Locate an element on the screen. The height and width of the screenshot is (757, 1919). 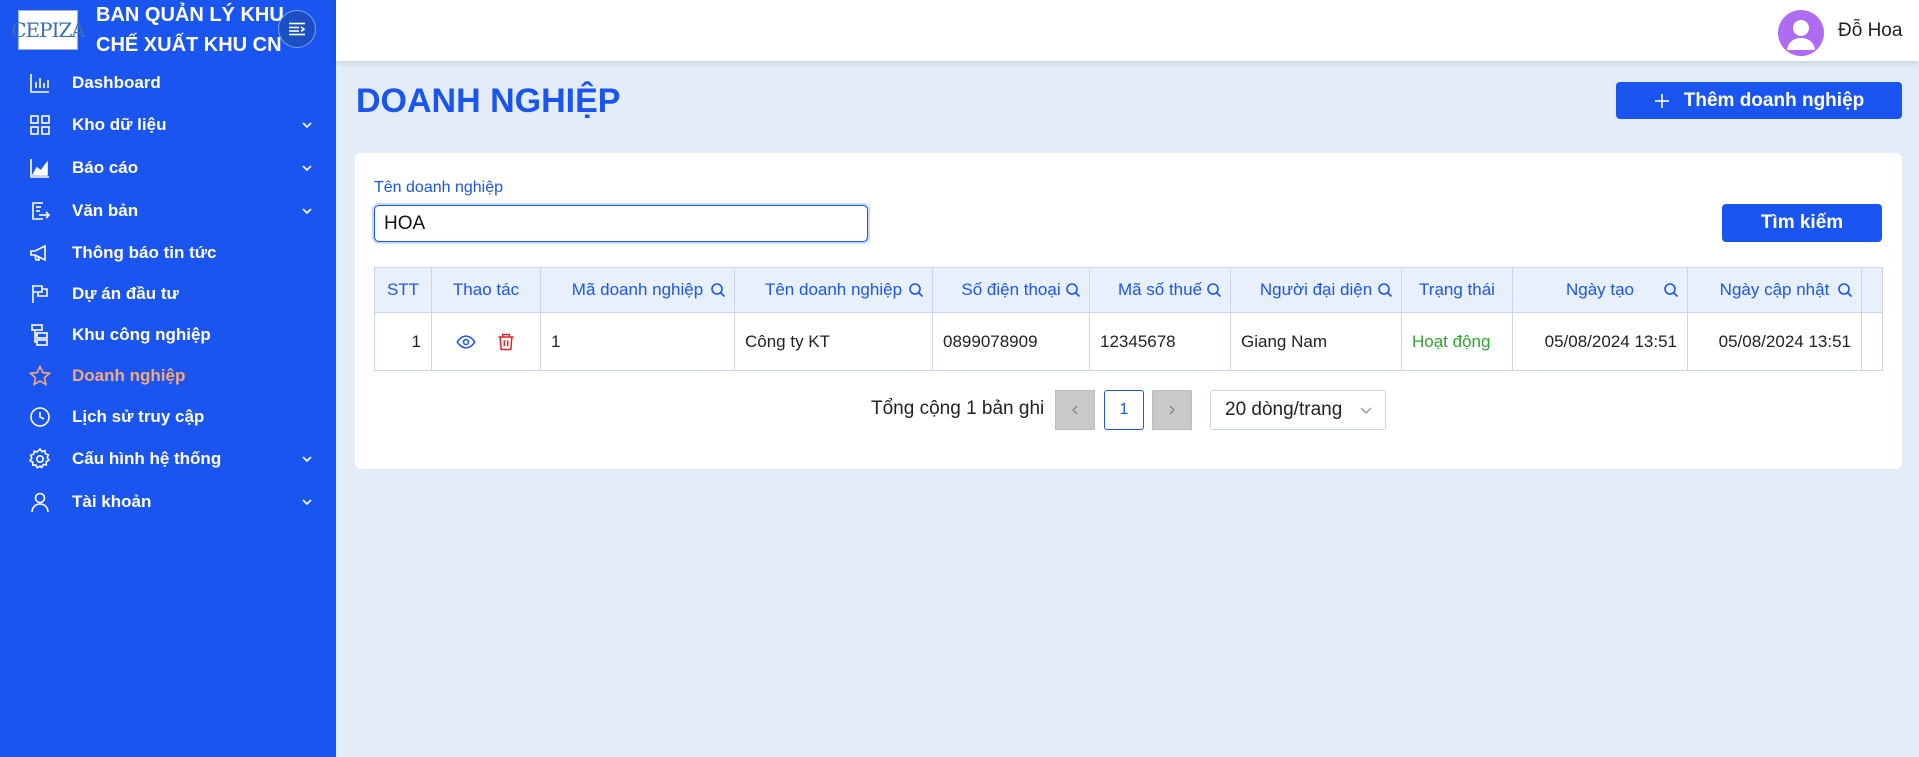
area-chart-icon is located at coordinates (39, 168).